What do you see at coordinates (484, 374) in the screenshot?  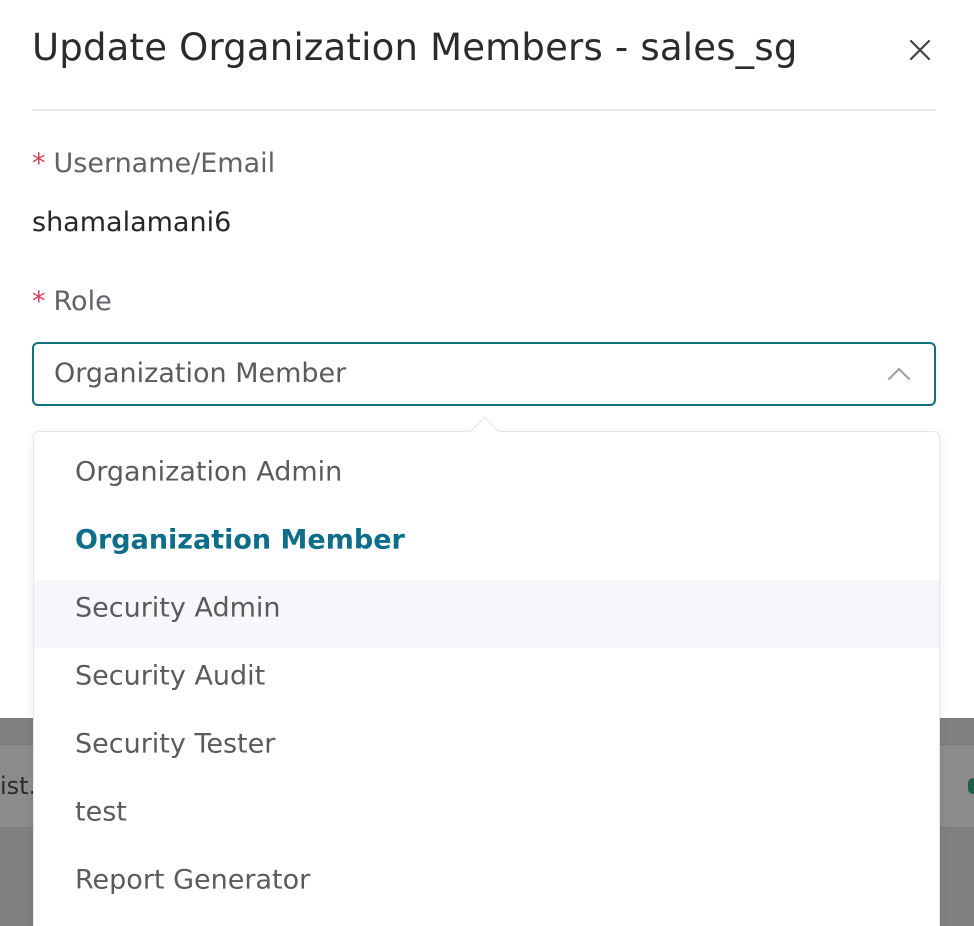 I see `role-select: Organization Member` at bounding box center [484, 374].